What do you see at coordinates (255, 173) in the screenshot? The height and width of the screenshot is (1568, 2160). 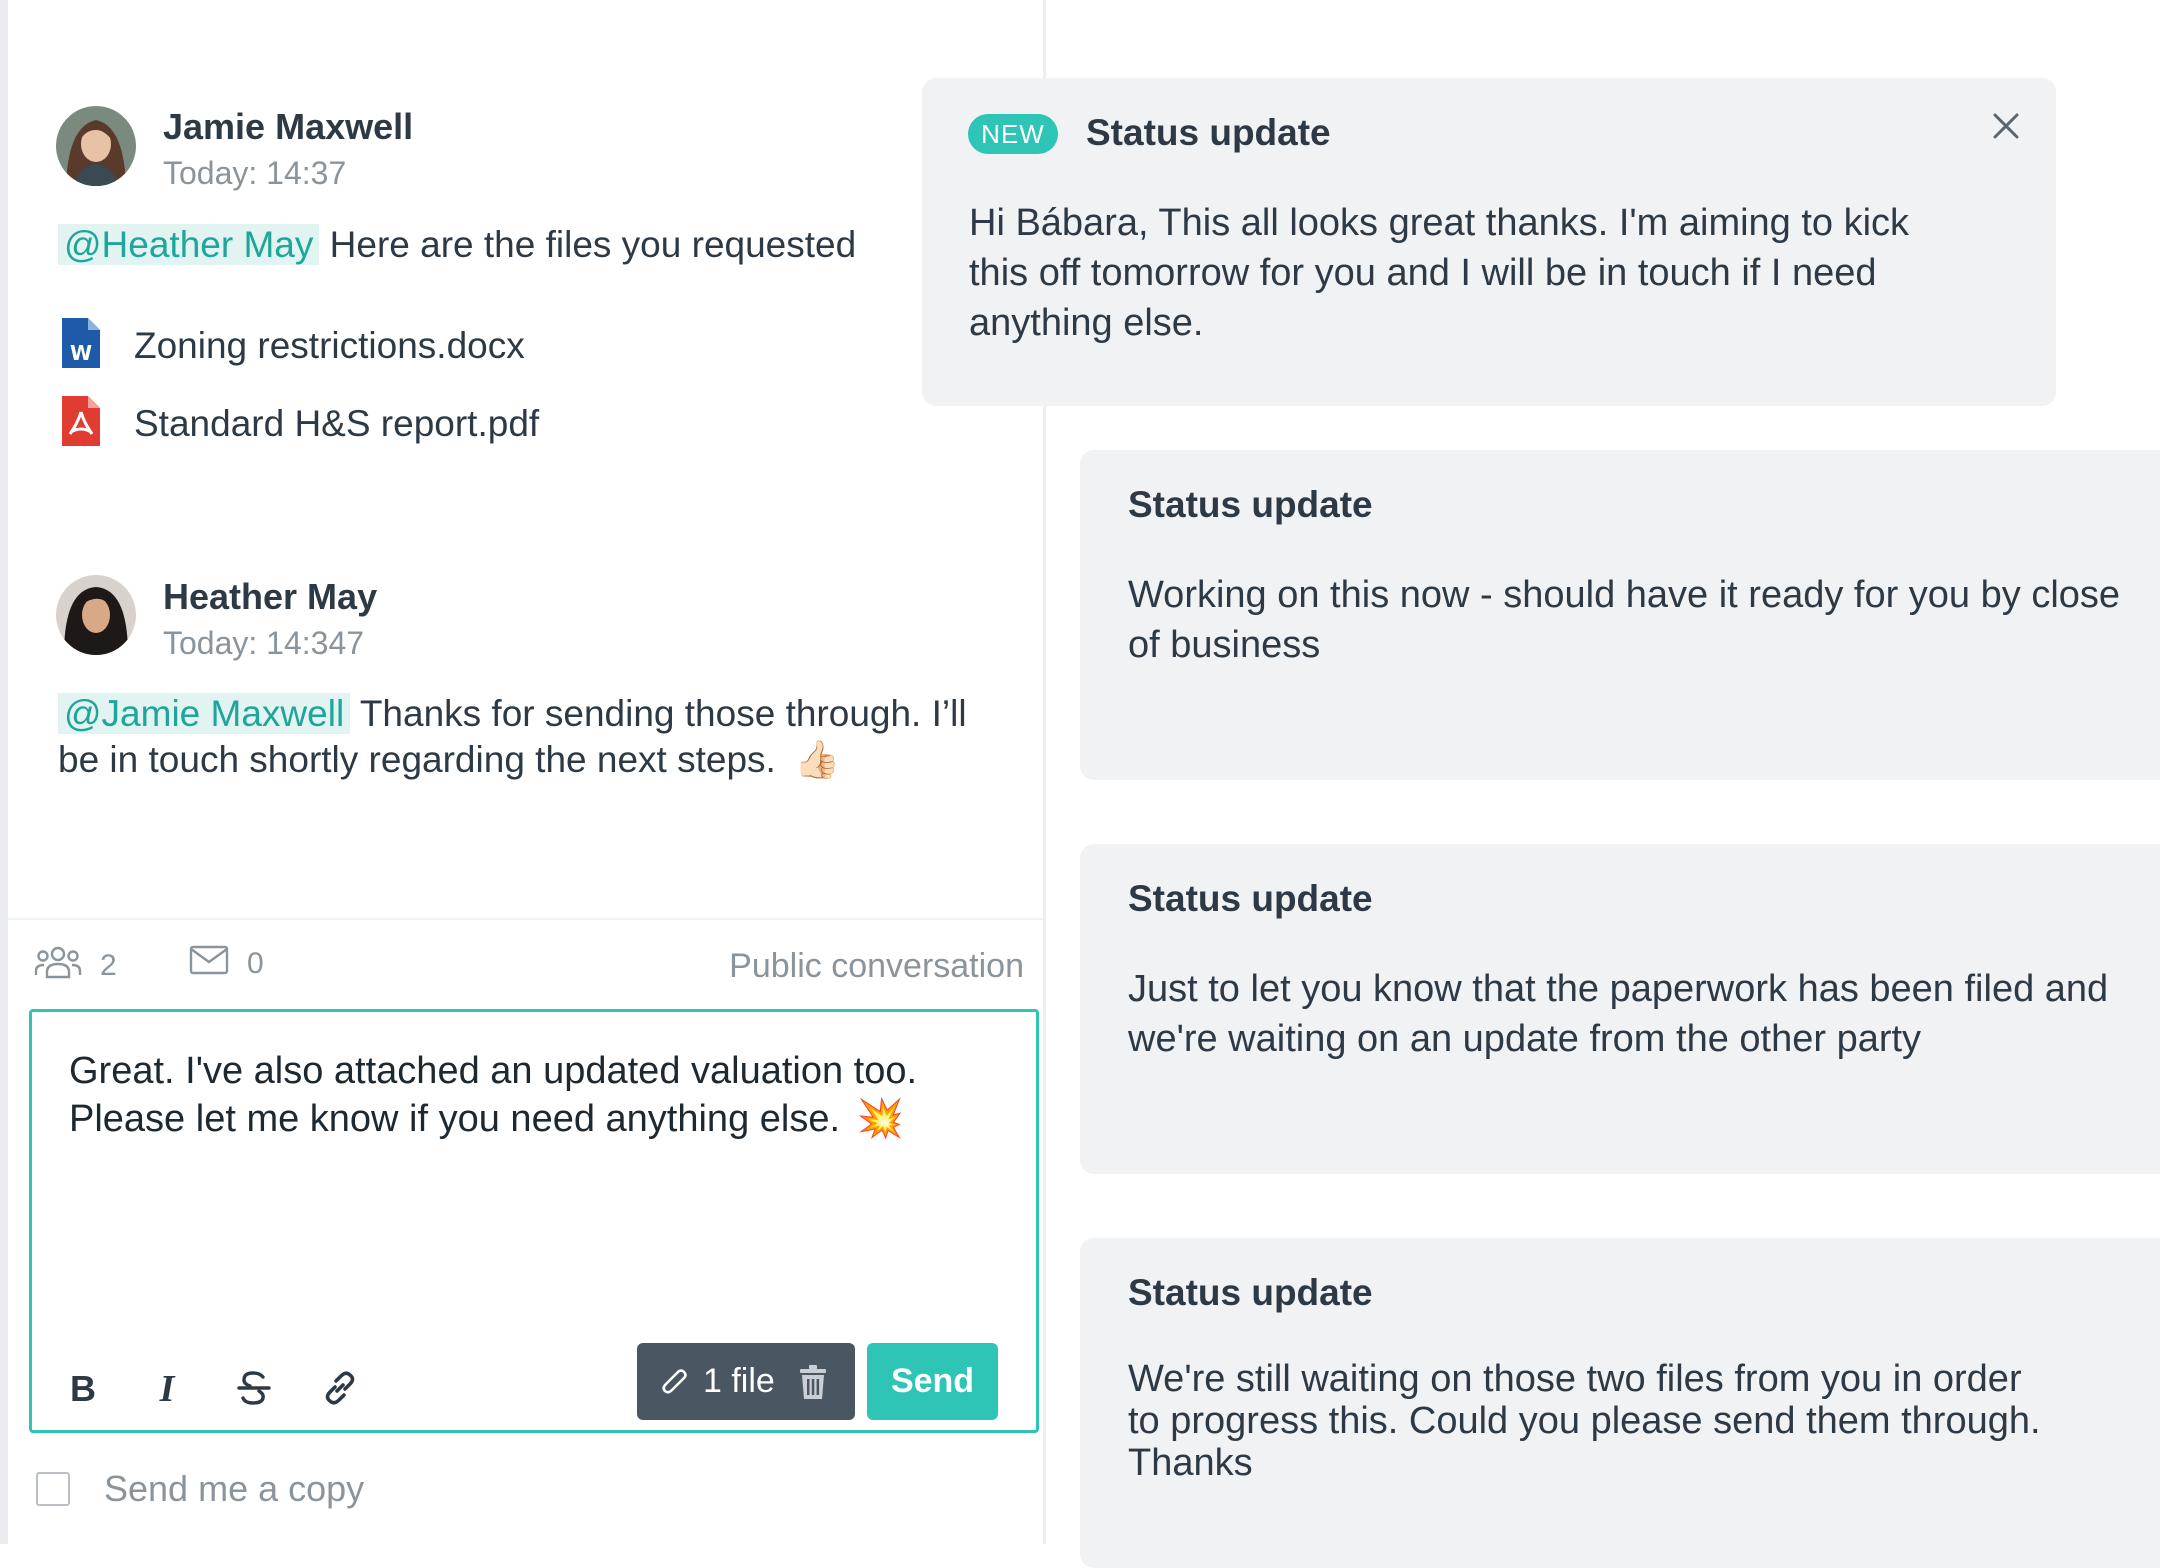 I see `message-timestamp: Today: 14:37` at bounding box center [255, 173].